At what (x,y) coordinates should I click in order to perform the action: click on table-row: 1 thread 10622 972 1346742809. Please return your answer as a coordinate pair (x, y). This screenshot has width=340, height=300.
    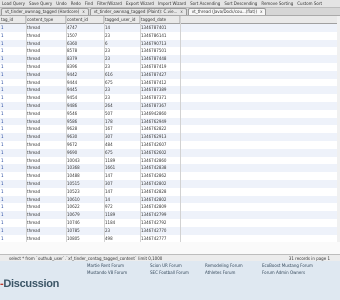
    Looking at the image, I should click on (170, 207).